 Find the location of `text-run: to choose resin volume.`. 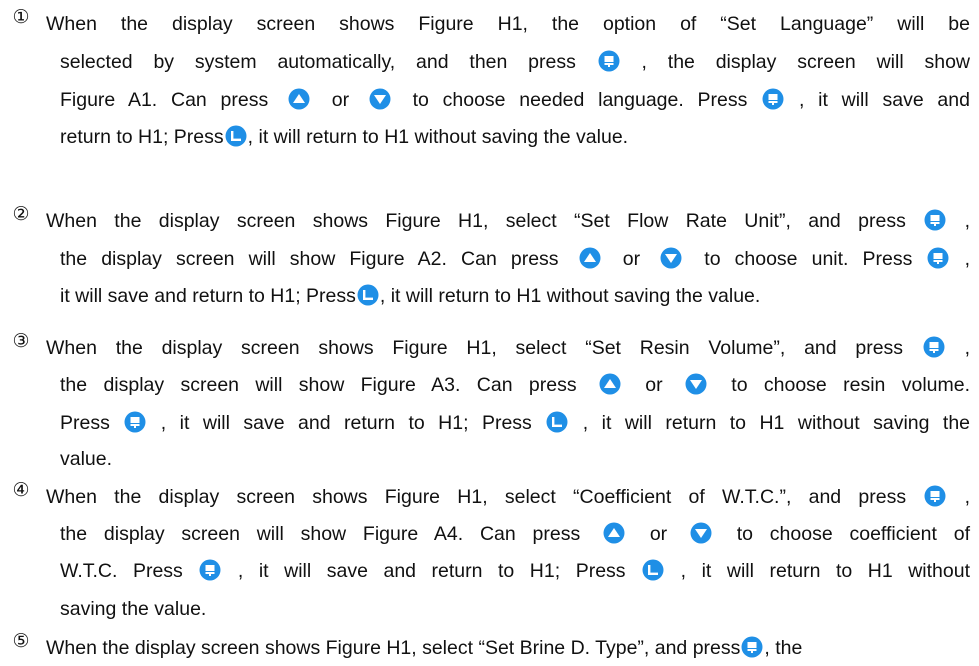

text-run: to choose resin volume. is located at coordinates (850, 385).